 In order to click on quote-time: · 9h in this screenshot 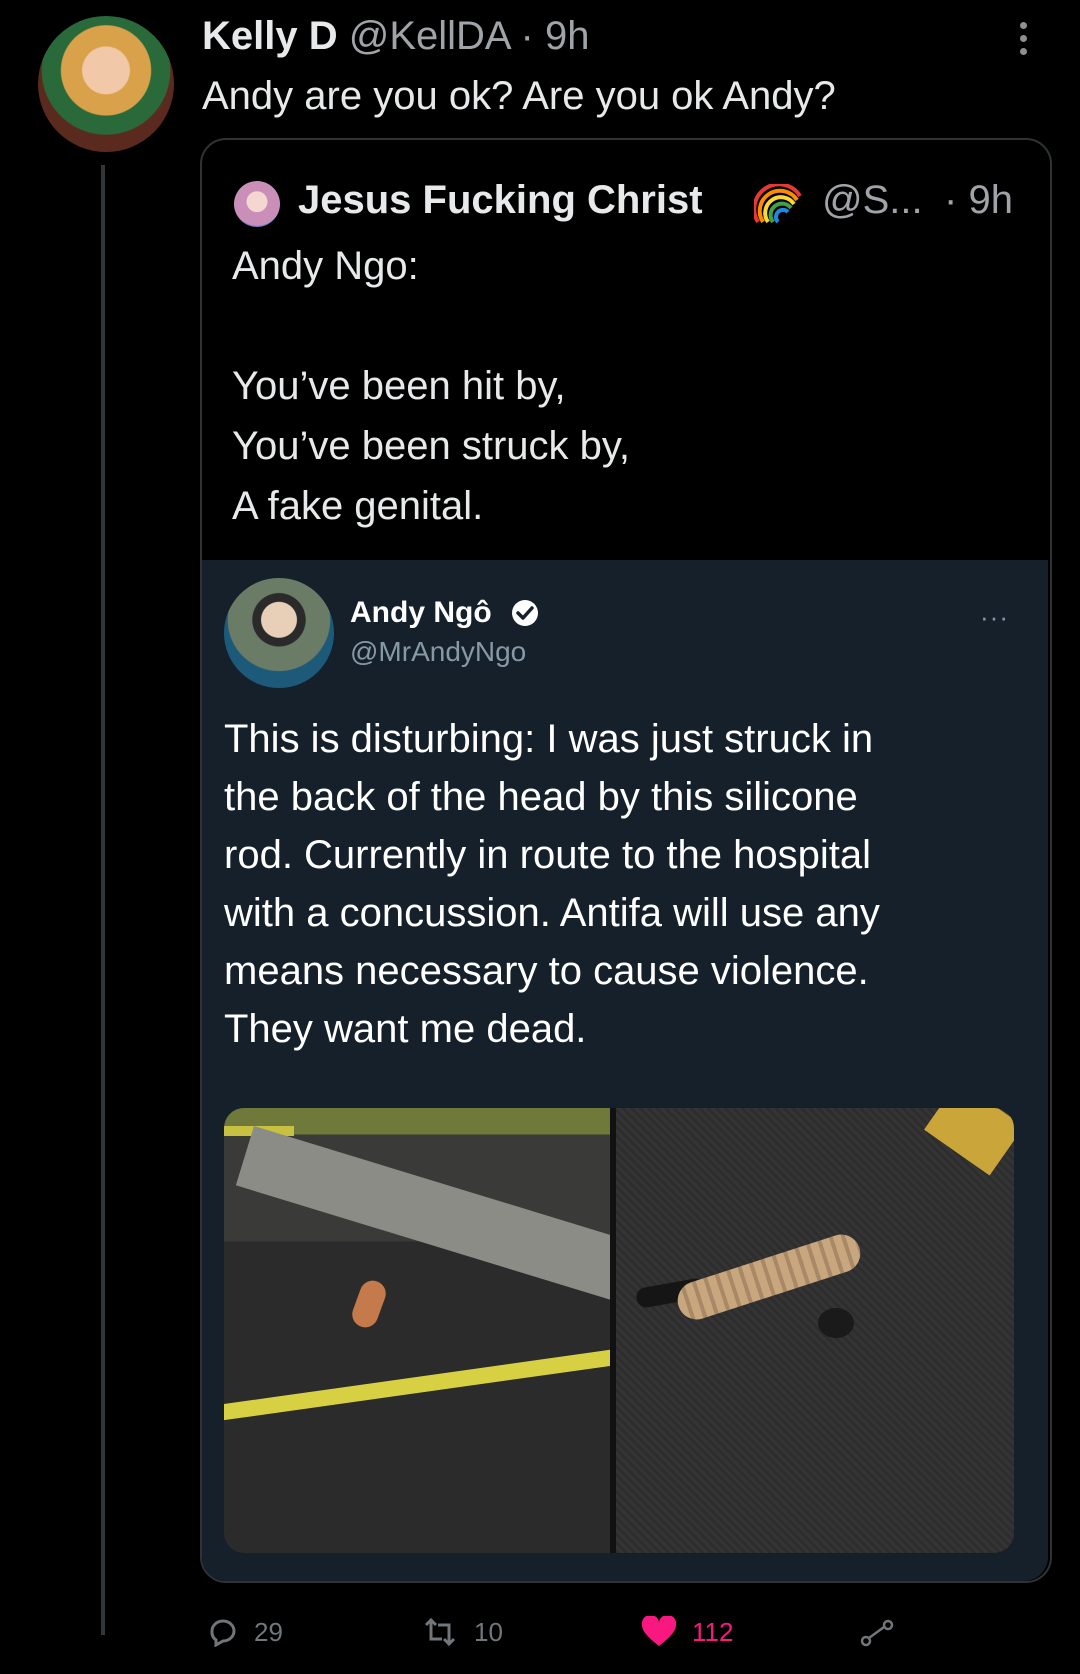, I will do `click(978, 200)`.